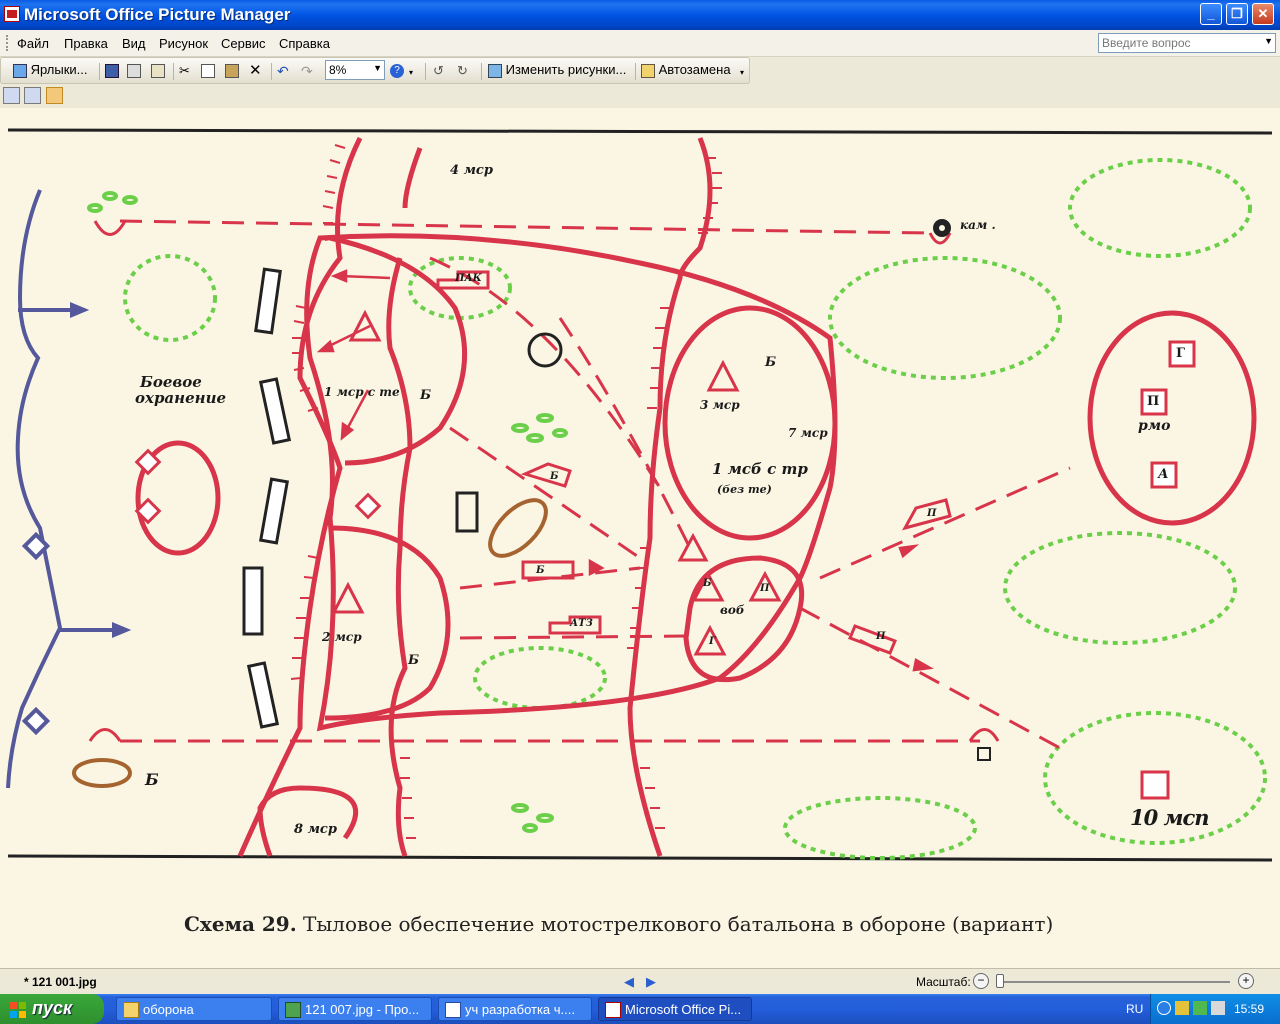  What do you see at coordinates (648, 70) in the screenshot?
I see `autocorrect-icon` at bounding box center [648, 70].